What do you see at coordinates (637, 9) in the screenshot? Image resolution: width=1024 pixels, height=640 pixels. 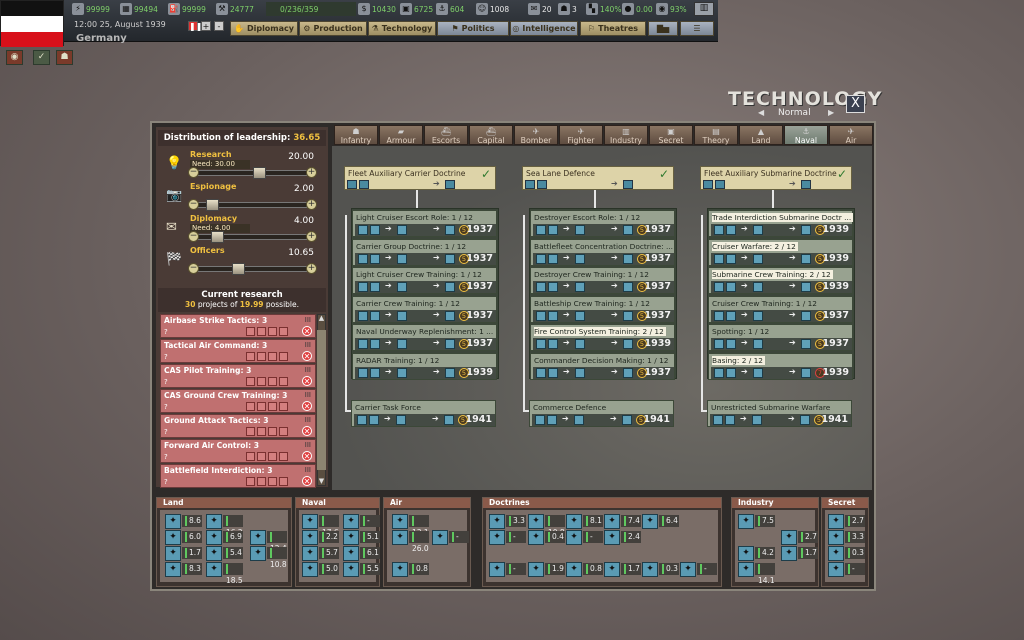 I see `unity-resource: ● 0.00` at bounding box center [637, 9].